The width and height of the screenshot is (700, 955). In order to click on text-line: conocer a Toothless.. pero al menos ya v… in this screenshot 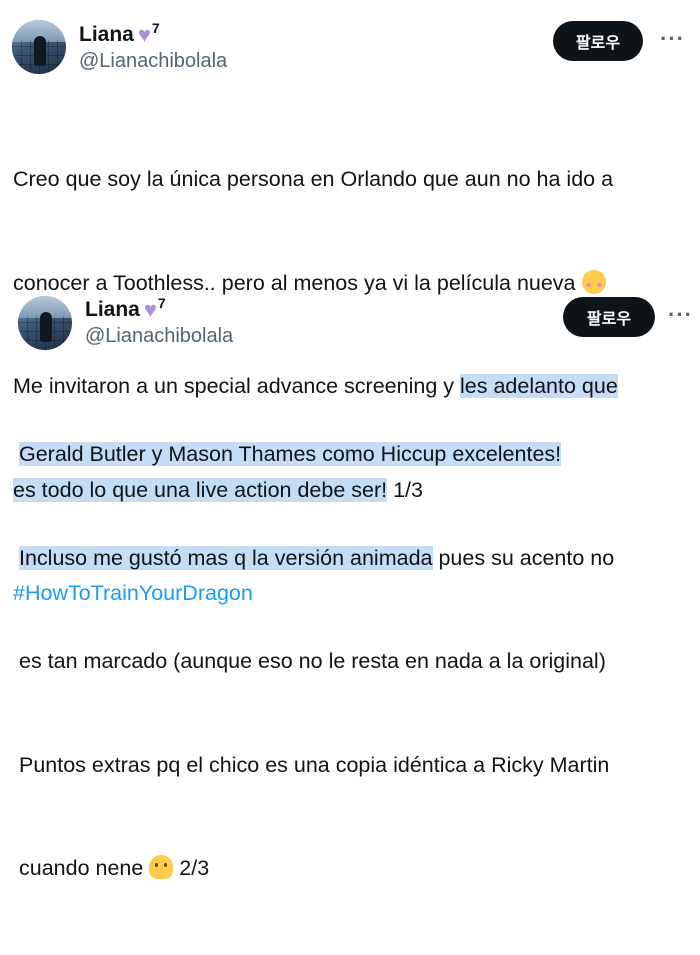, I will do `click(315, 283)`.